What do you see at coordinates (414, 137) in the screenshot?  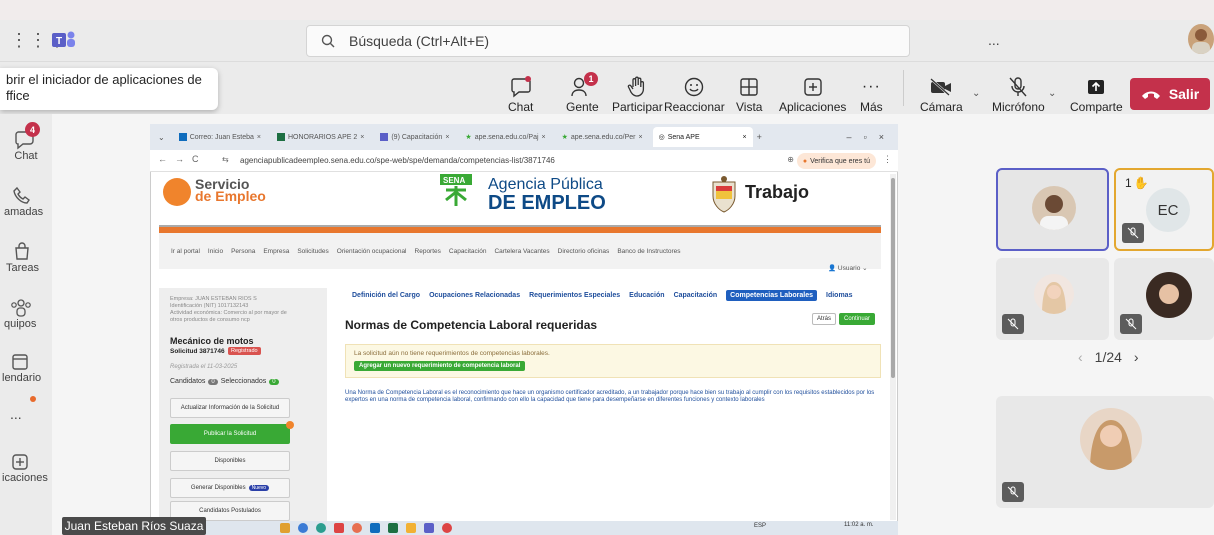 I see `browser-tab: (9) Capacitación ×` at bounding box center [414, 137].